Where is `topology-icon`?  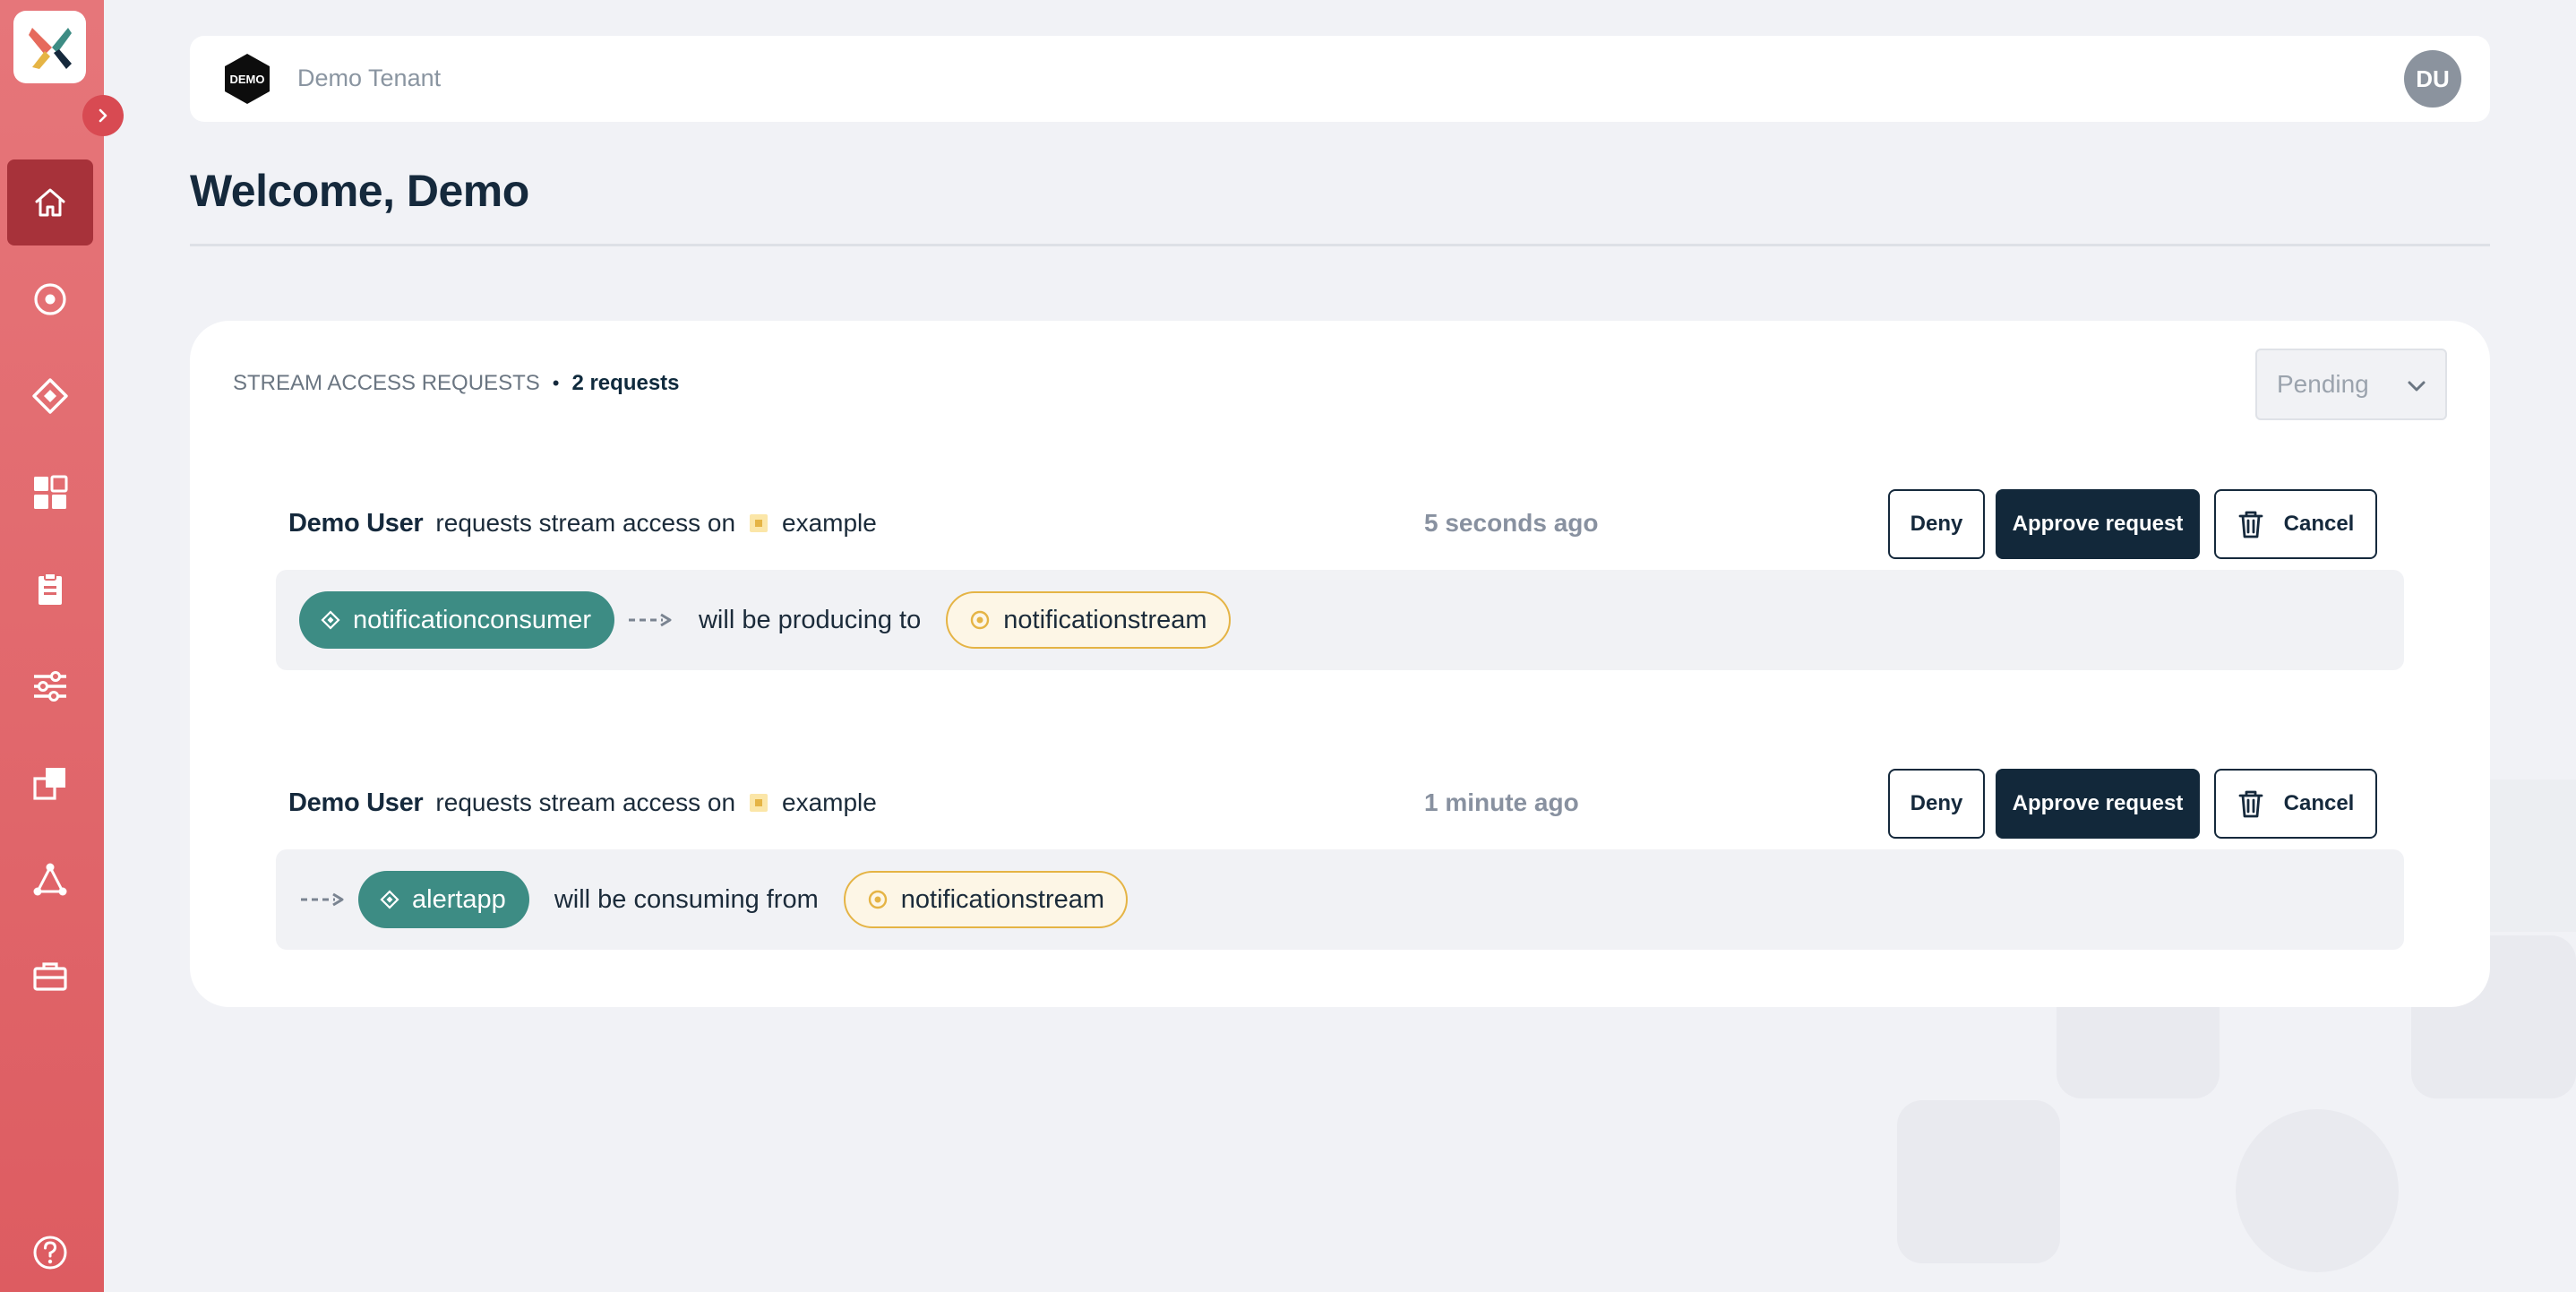 topology-icon is located at coordinates (50, 880).